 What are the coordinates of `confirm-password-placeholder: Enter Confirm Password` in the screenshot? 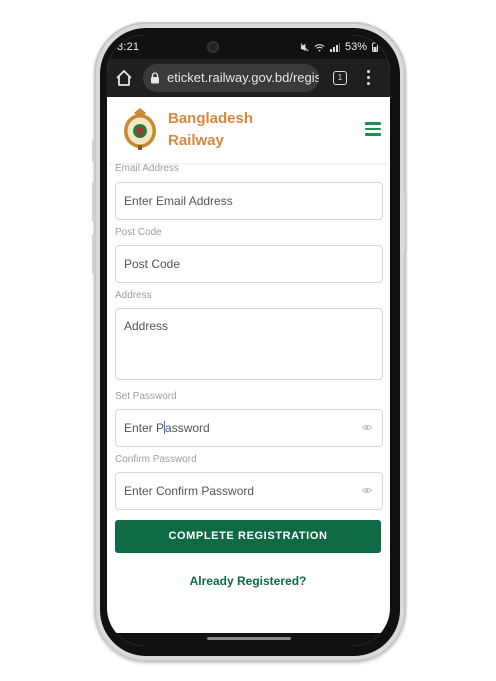 It's located at (189, 491).